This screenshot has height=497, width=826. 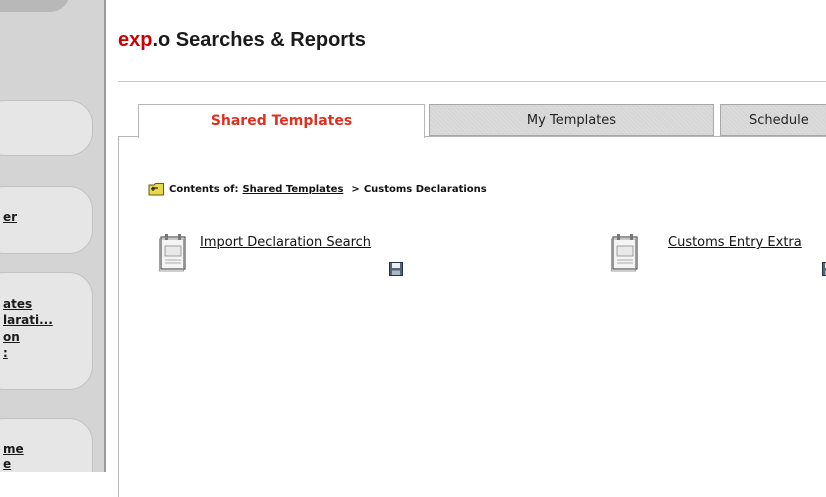 I want to click on sidebar-top-shape, so click(x=35, y=6).